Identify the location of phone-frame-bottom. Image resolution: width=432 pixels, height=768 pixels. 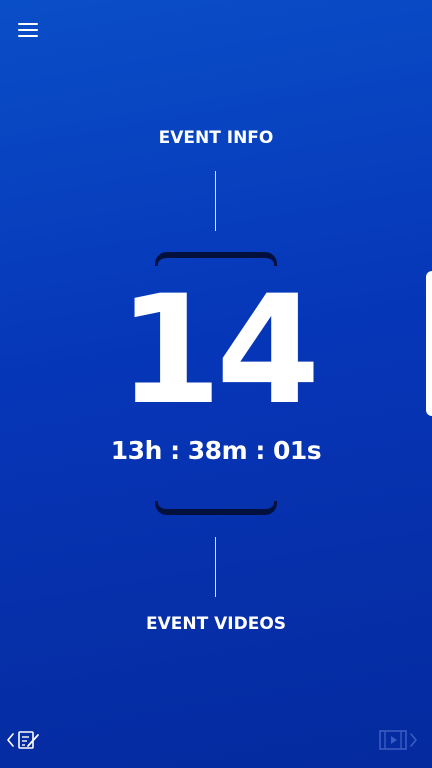
(216, 508).